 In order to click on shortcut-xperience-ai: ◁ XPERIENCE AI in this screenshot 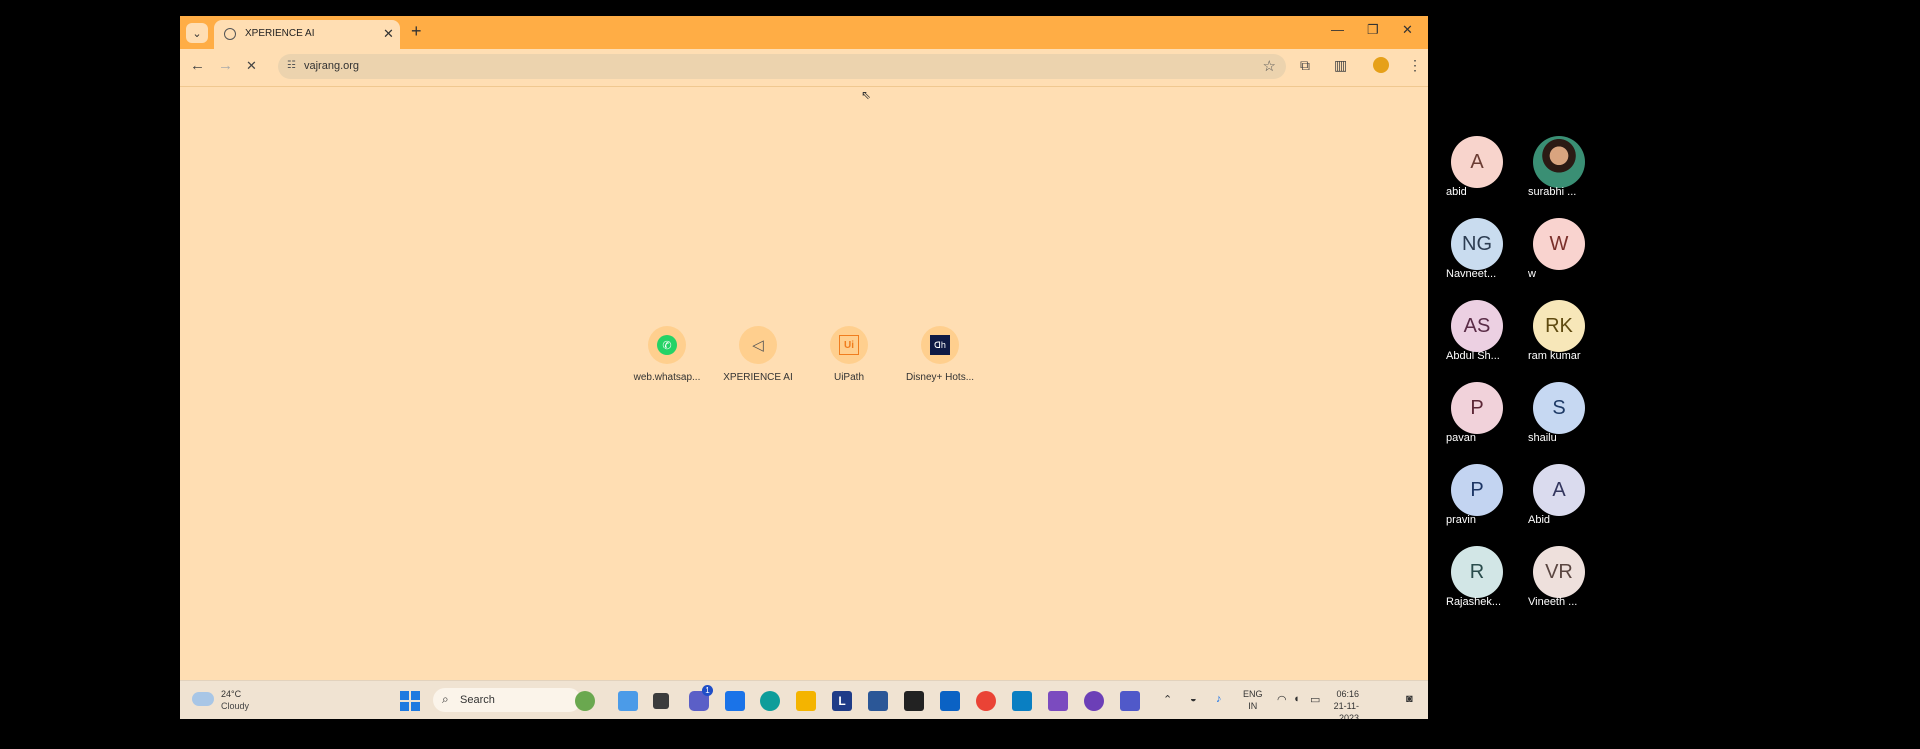, I will do `click(758, 354)`.